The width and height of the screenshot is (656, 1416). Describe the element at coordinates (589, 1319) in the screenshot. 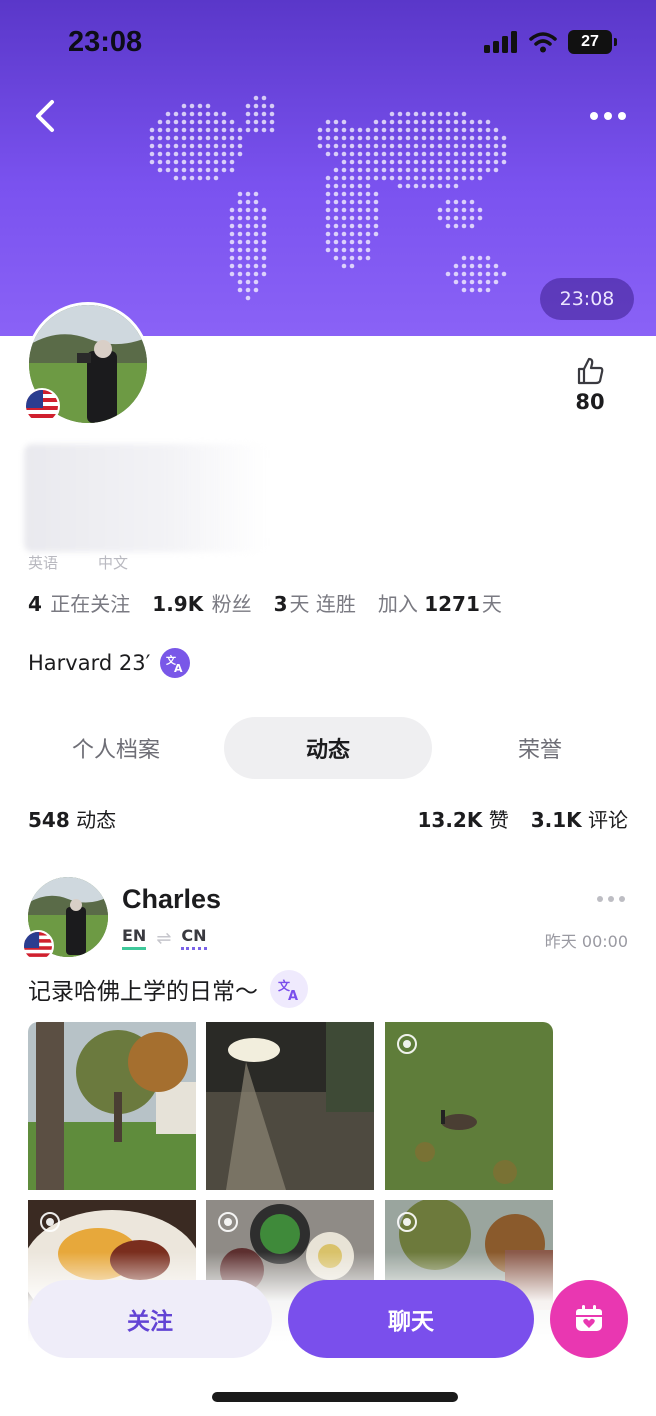

I see `calendar-heart-button` at that location.